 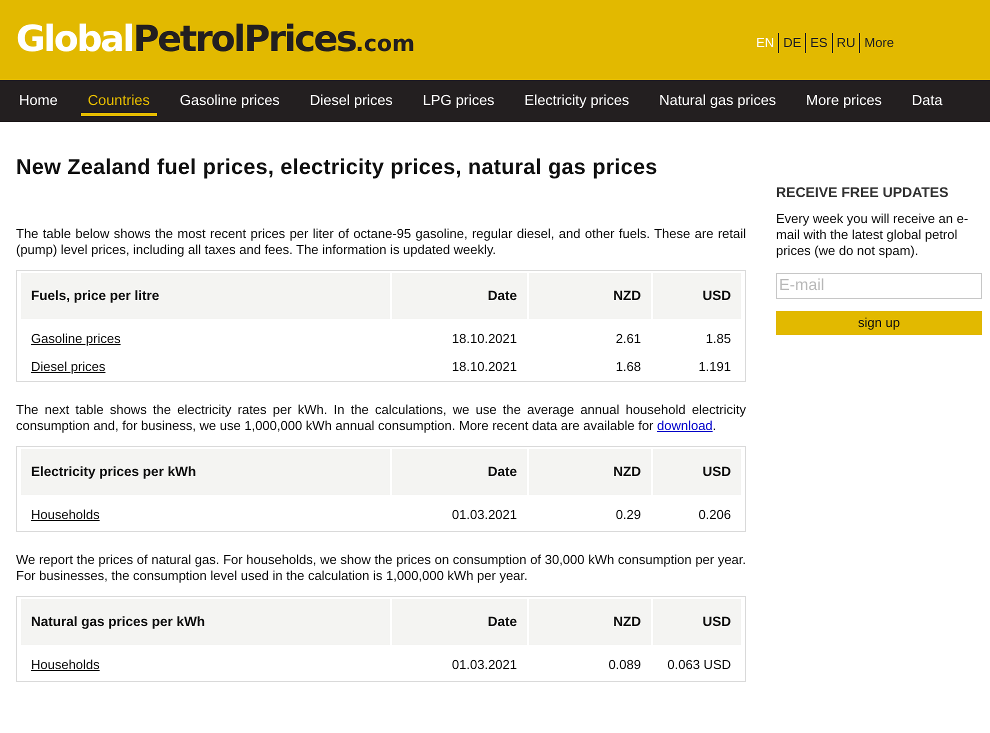 I want to click on nav-link: Diesel prices, so click(x=351, y=101).